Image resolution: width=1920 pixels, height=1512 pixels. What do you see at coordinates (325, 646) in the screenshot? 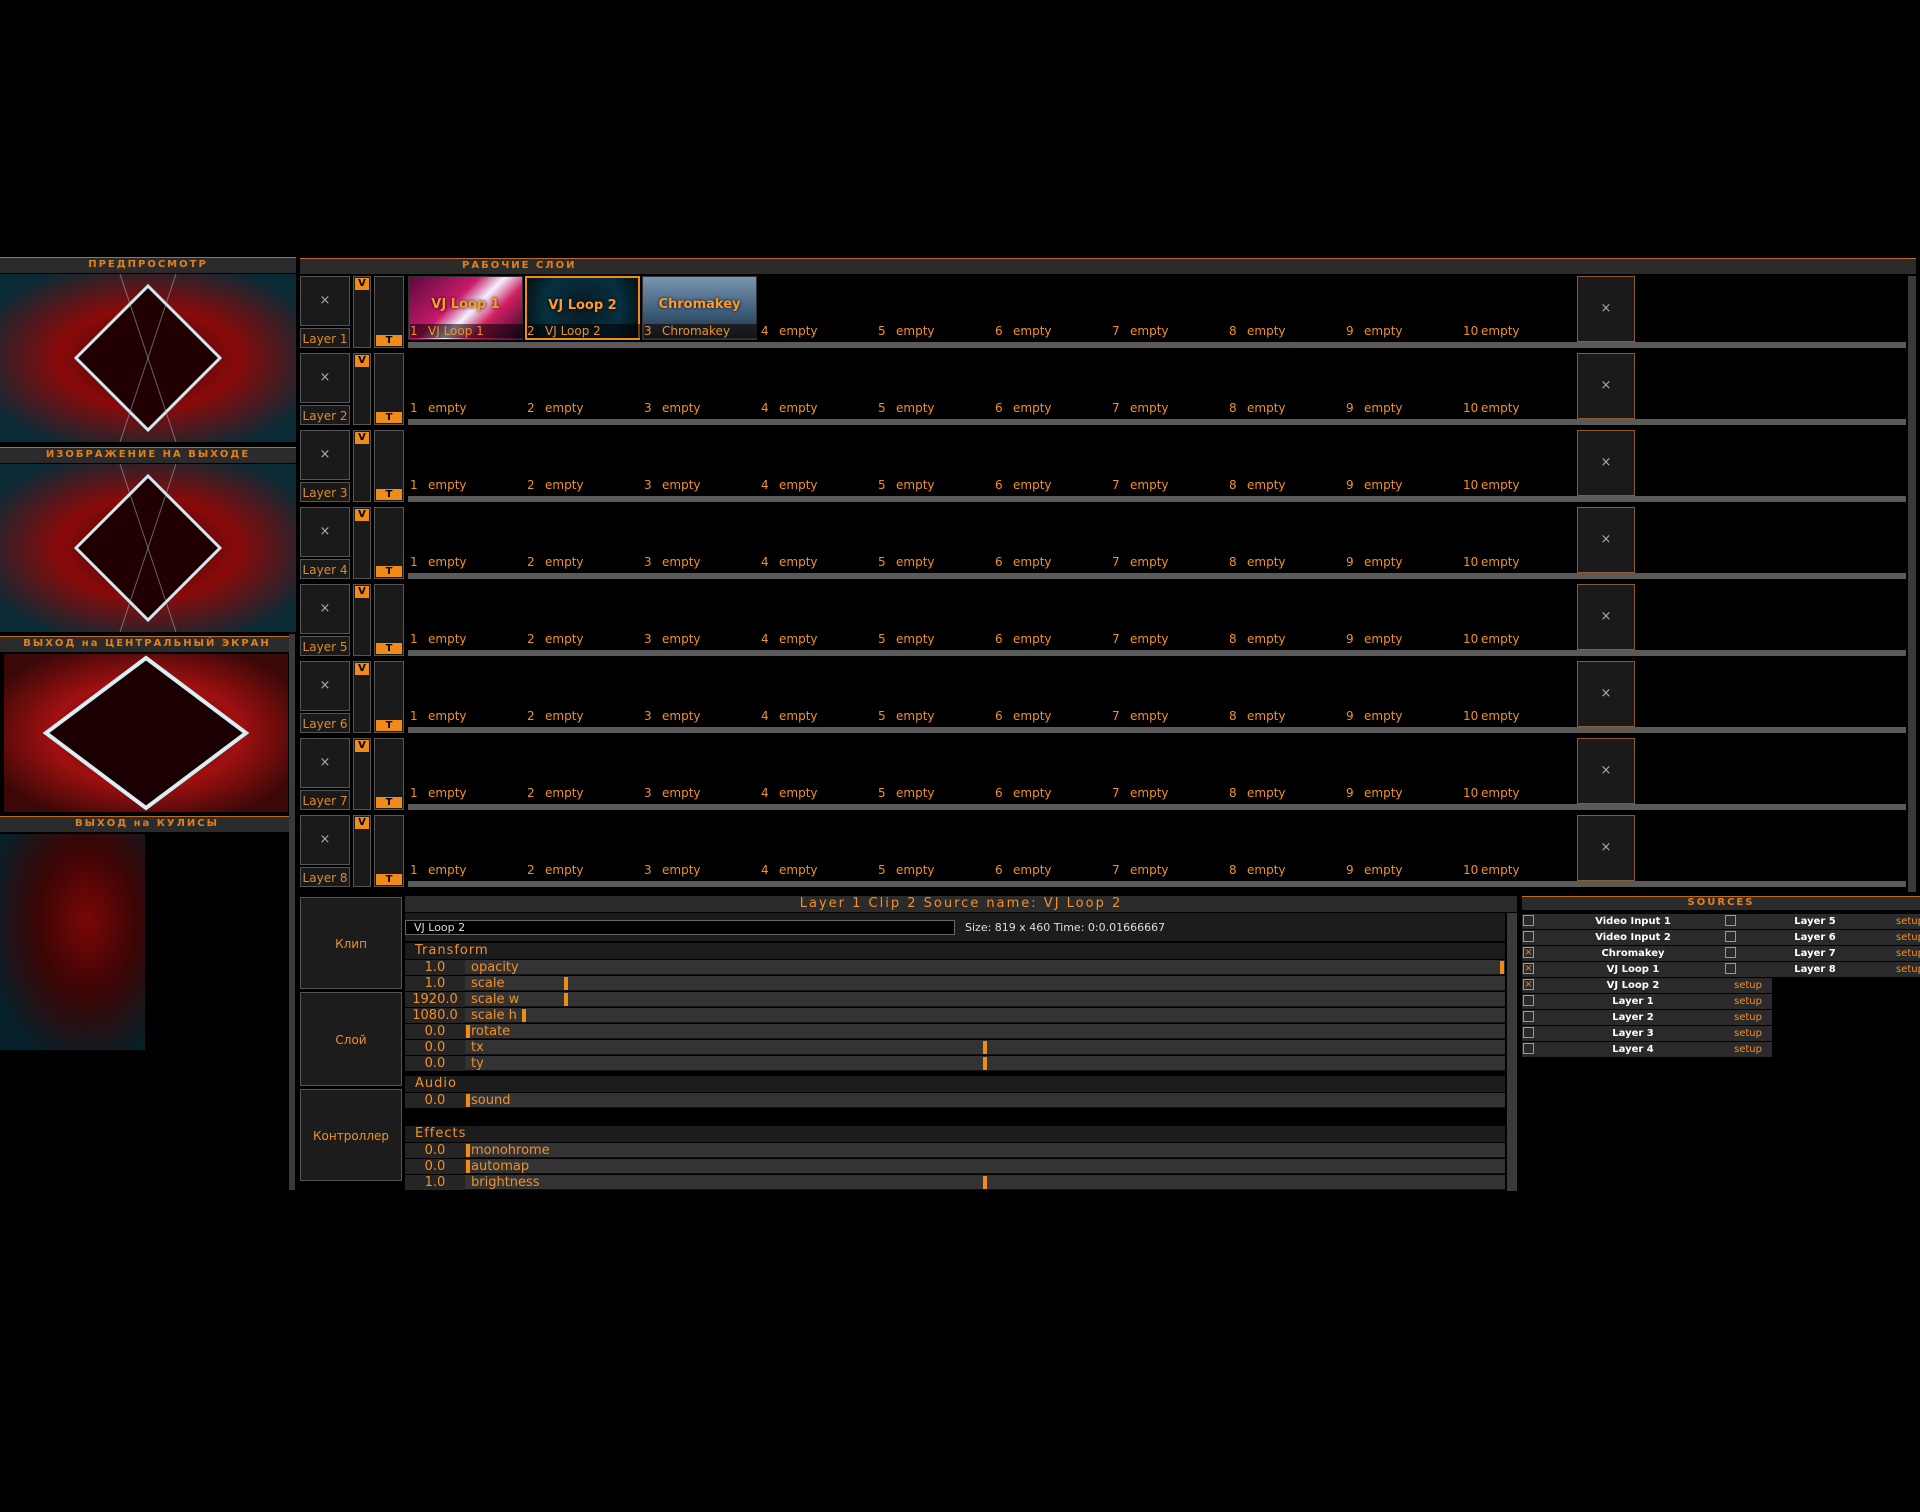
I see `layer-label: Layer 5` at bounding box center [325, 646].